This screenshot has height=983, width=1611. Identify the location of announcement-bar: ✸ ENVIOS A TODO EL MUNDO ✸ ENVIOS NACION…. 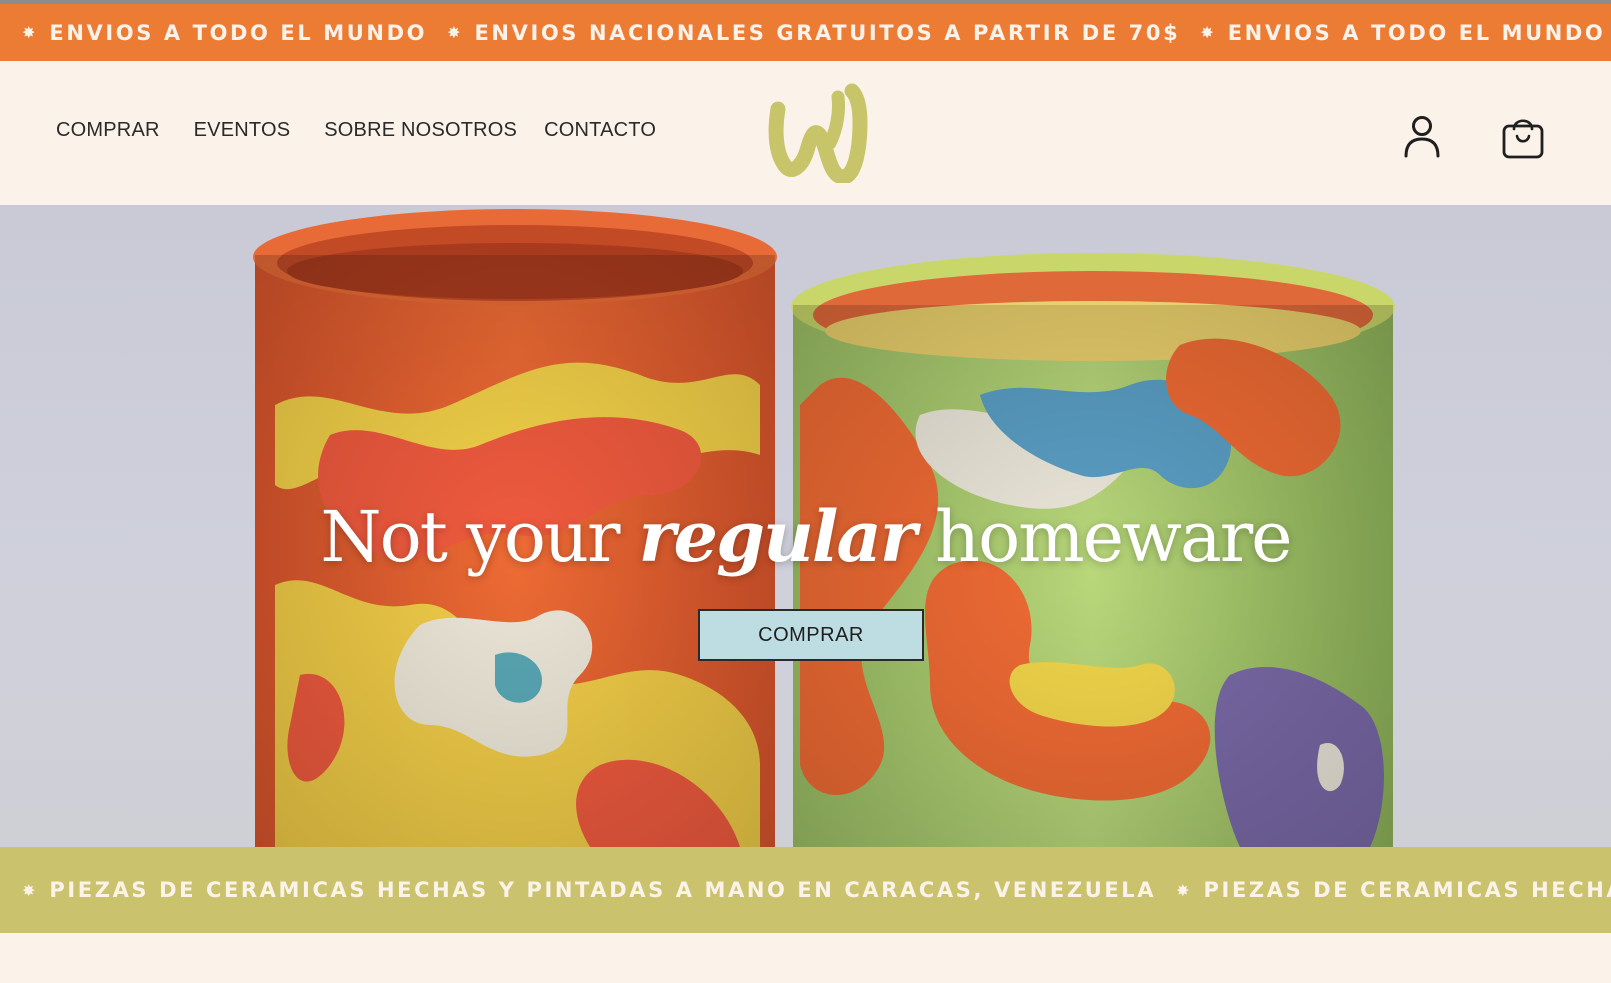
(805, 32).